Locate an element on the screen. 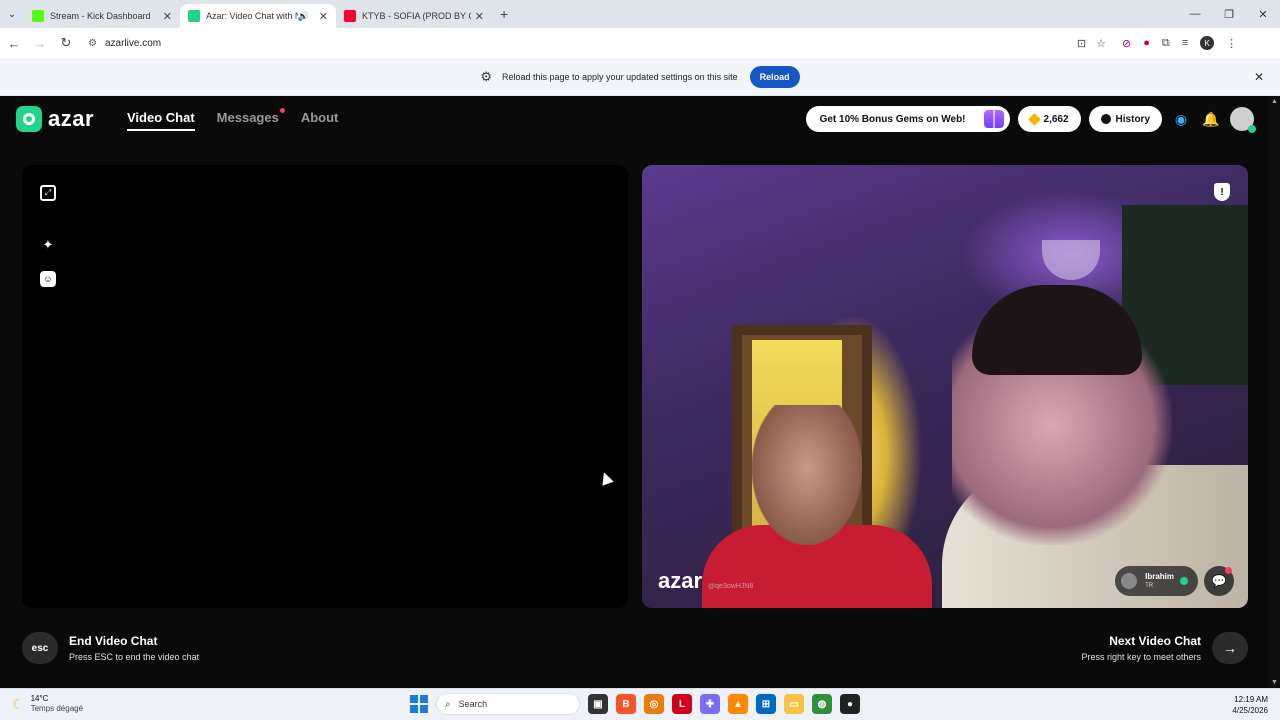  scroll-up-icon: ▲ is located at coordinates (1274, 101).